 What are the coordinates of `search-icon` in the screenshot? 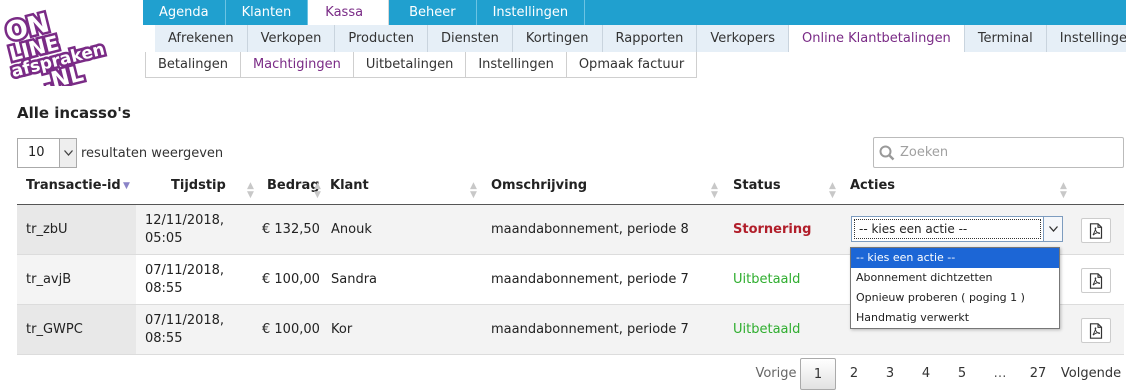 It's located at (887, 153).